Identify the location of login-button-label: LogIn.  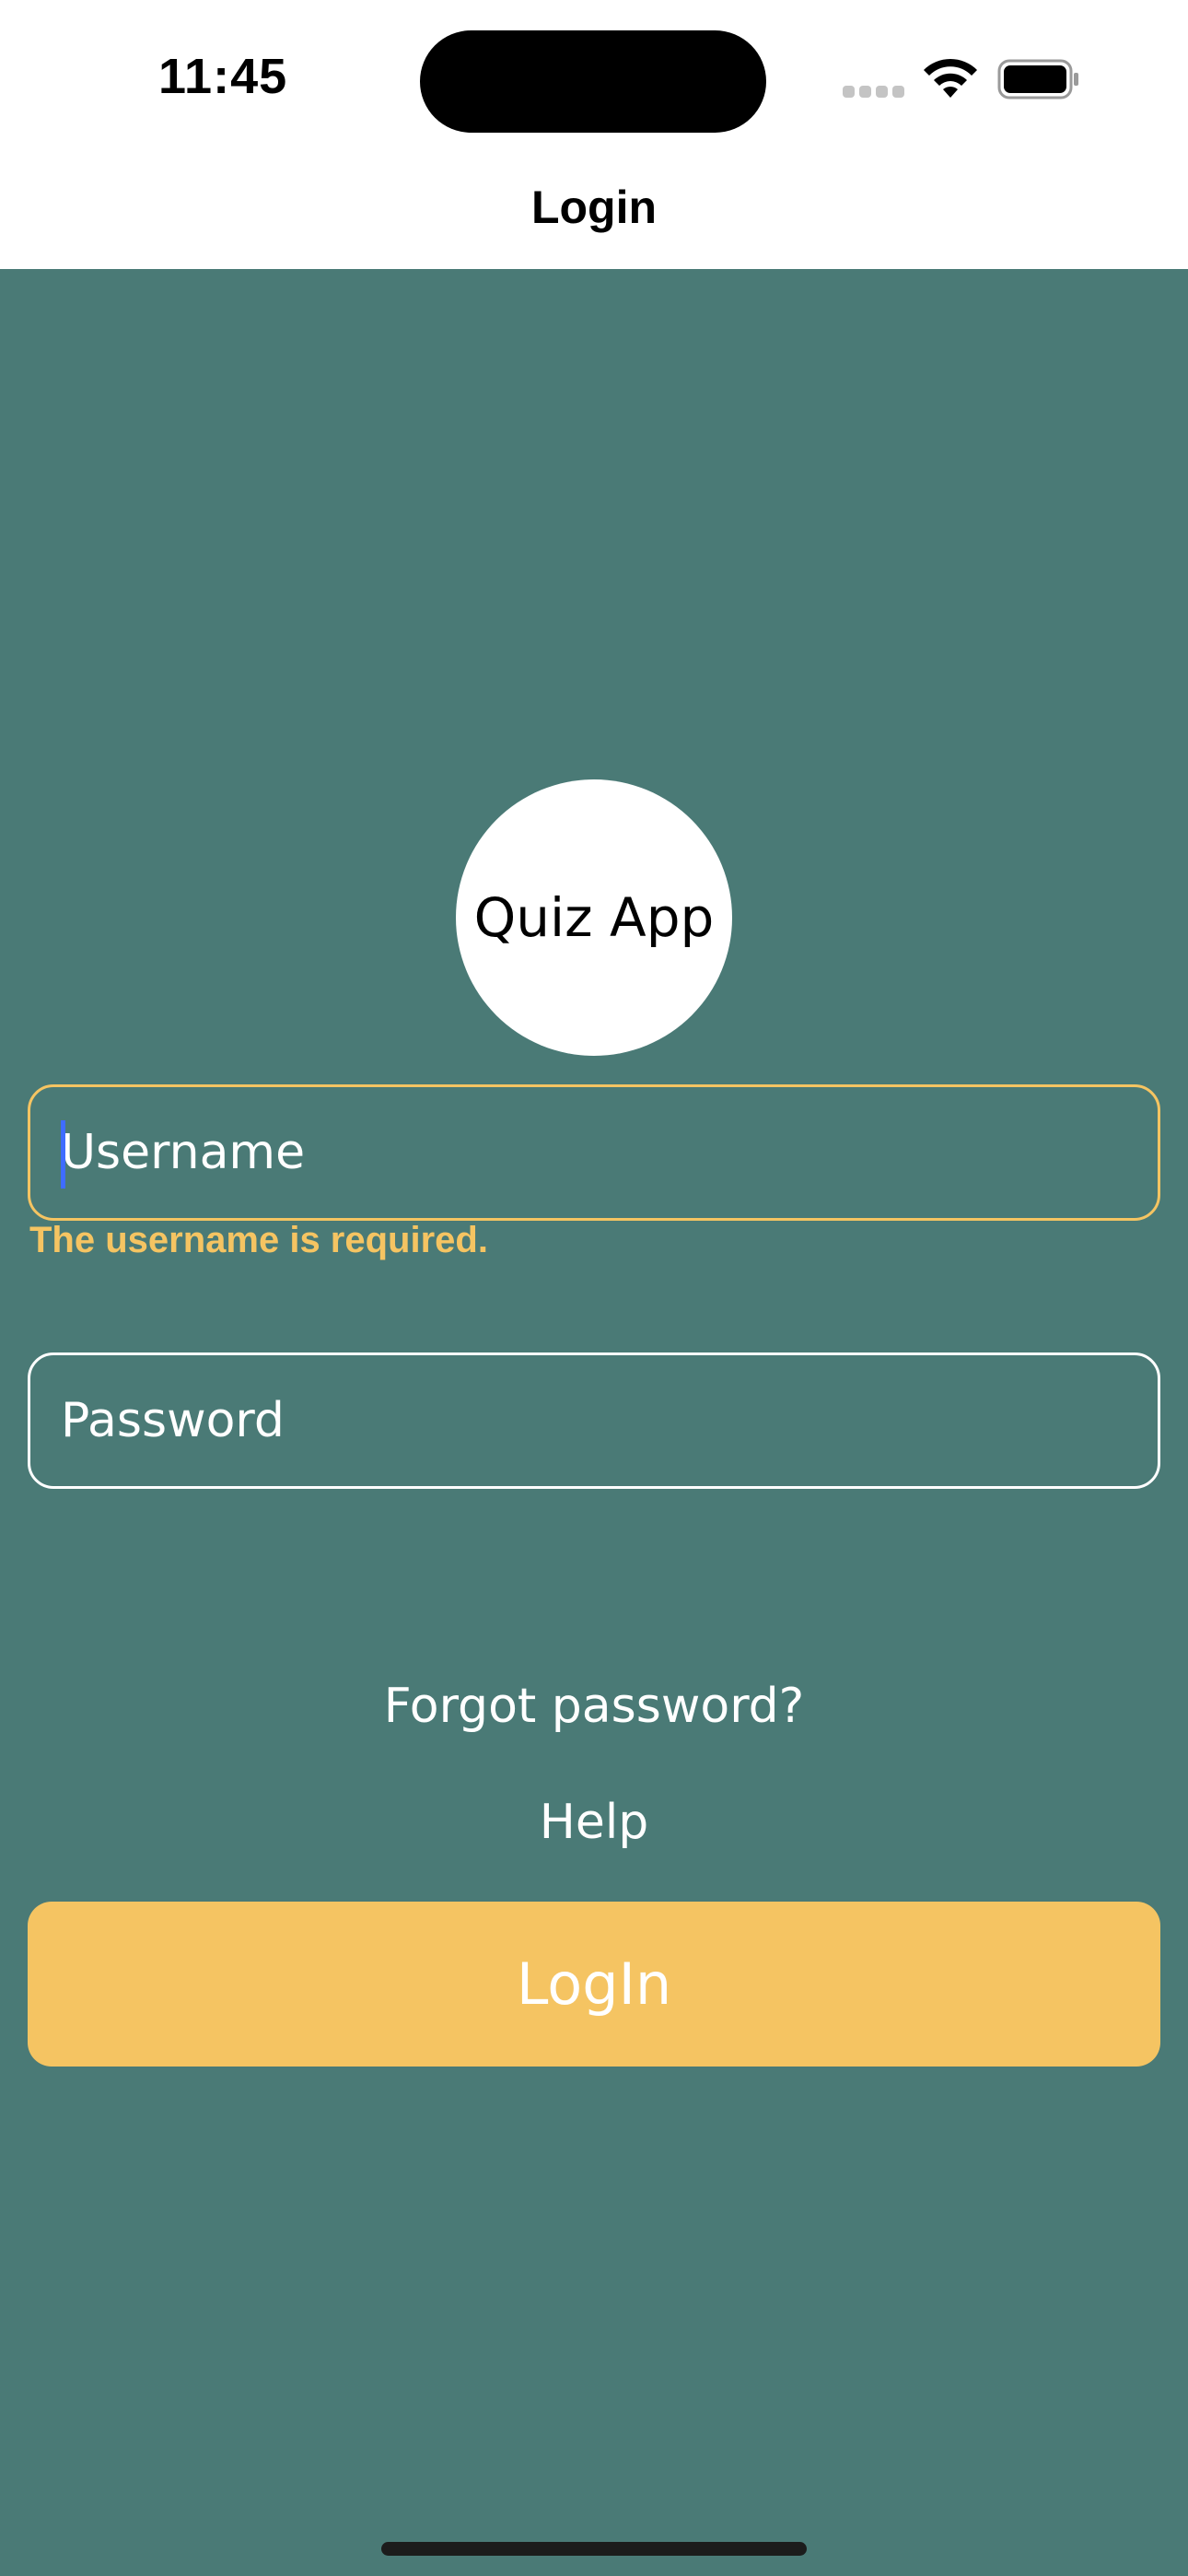
(594, 1984).